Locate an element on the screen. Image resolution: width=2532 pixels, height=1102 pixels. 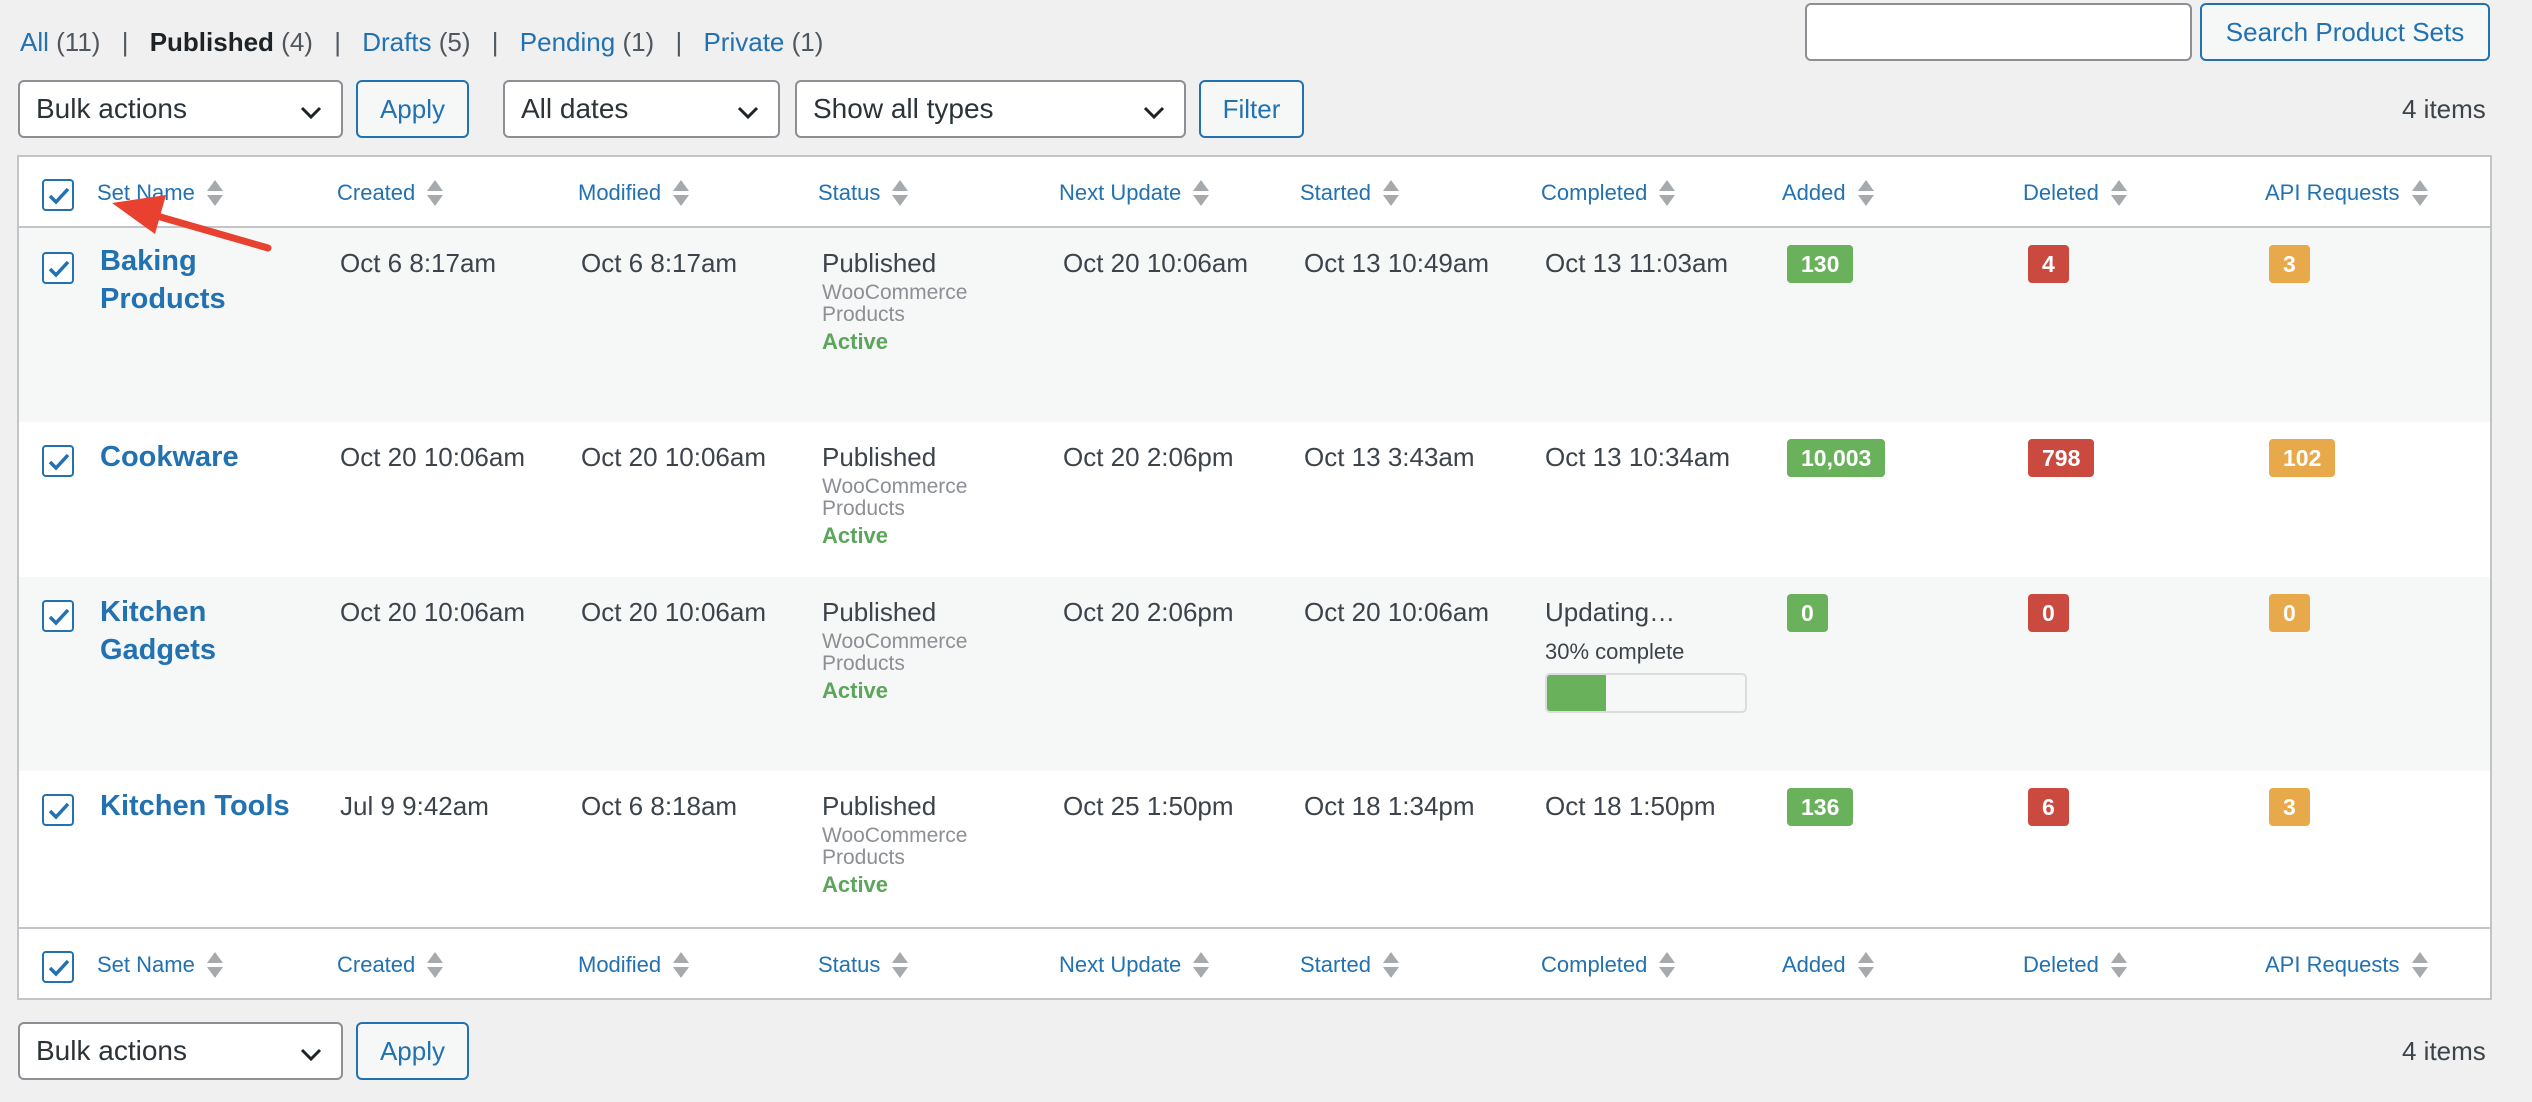
view-drafts-link: Drafts is located at coordinates (396, 42).